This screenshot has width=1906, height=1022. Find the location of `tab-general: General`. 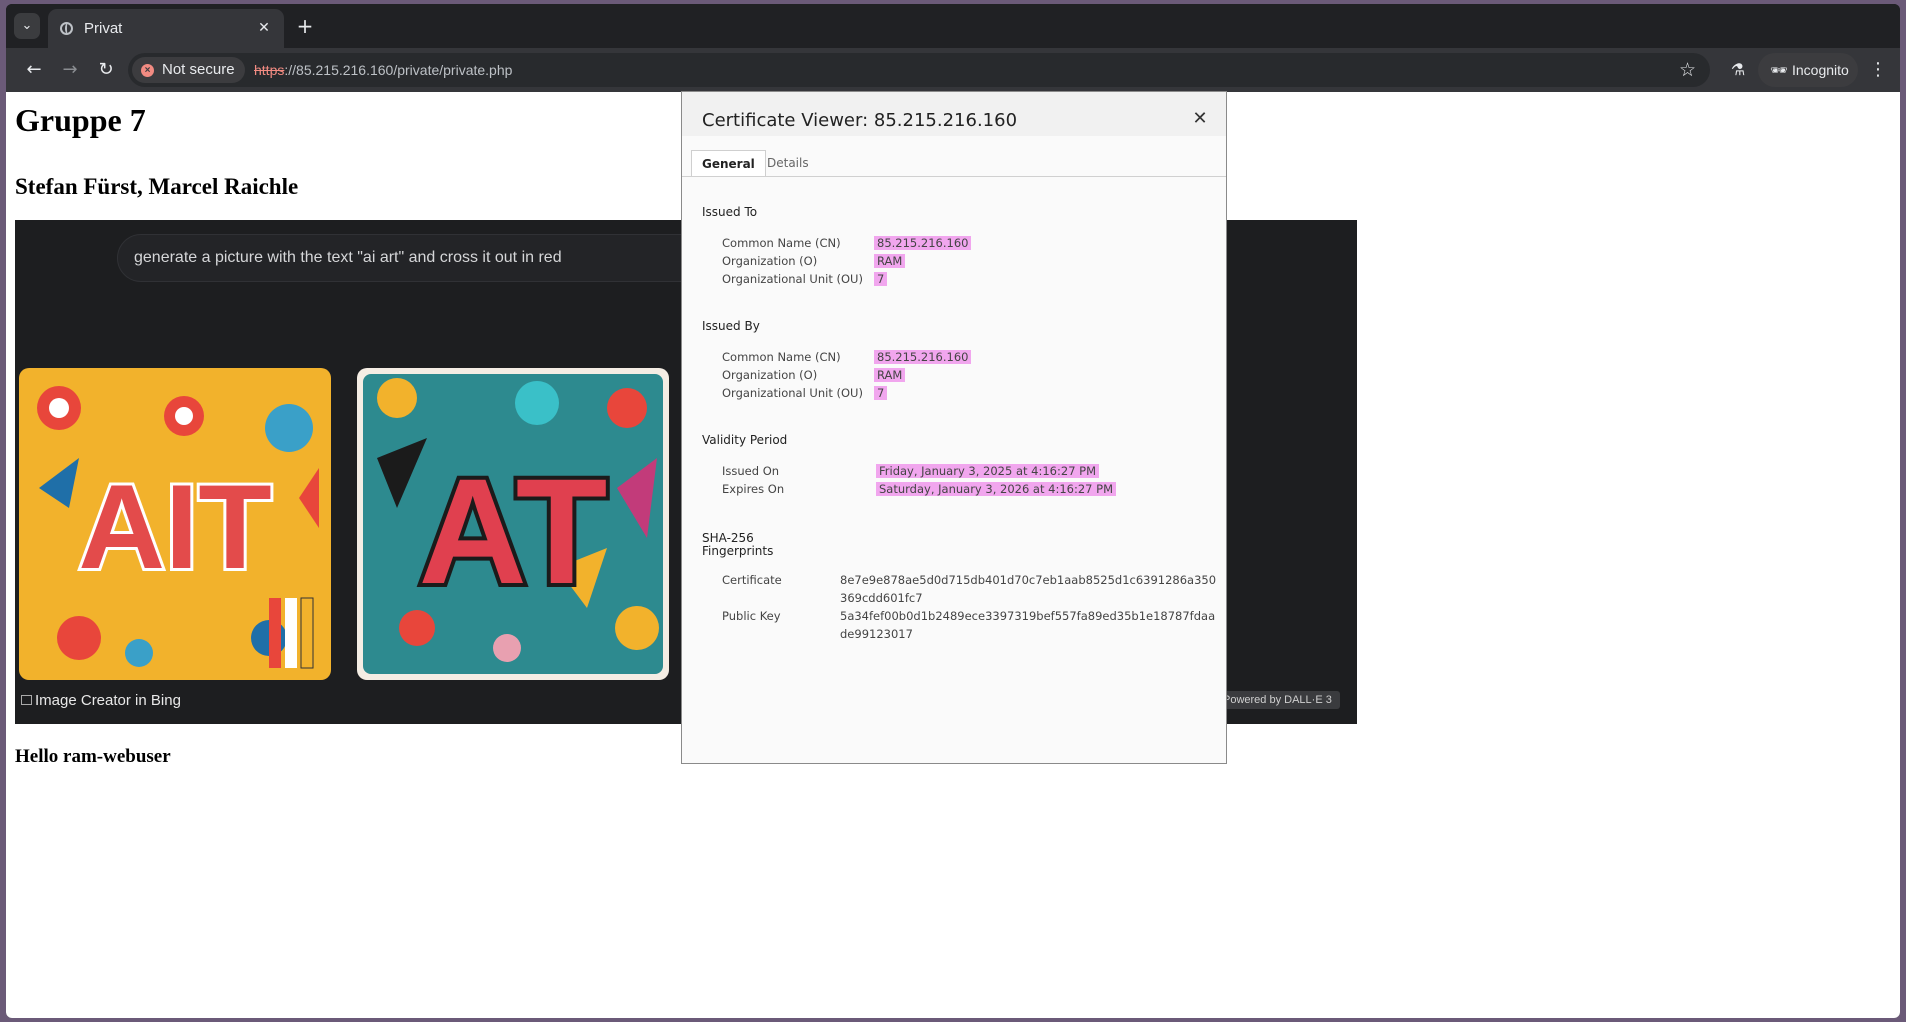

tab-general: General is located at coordinates (728, 163).